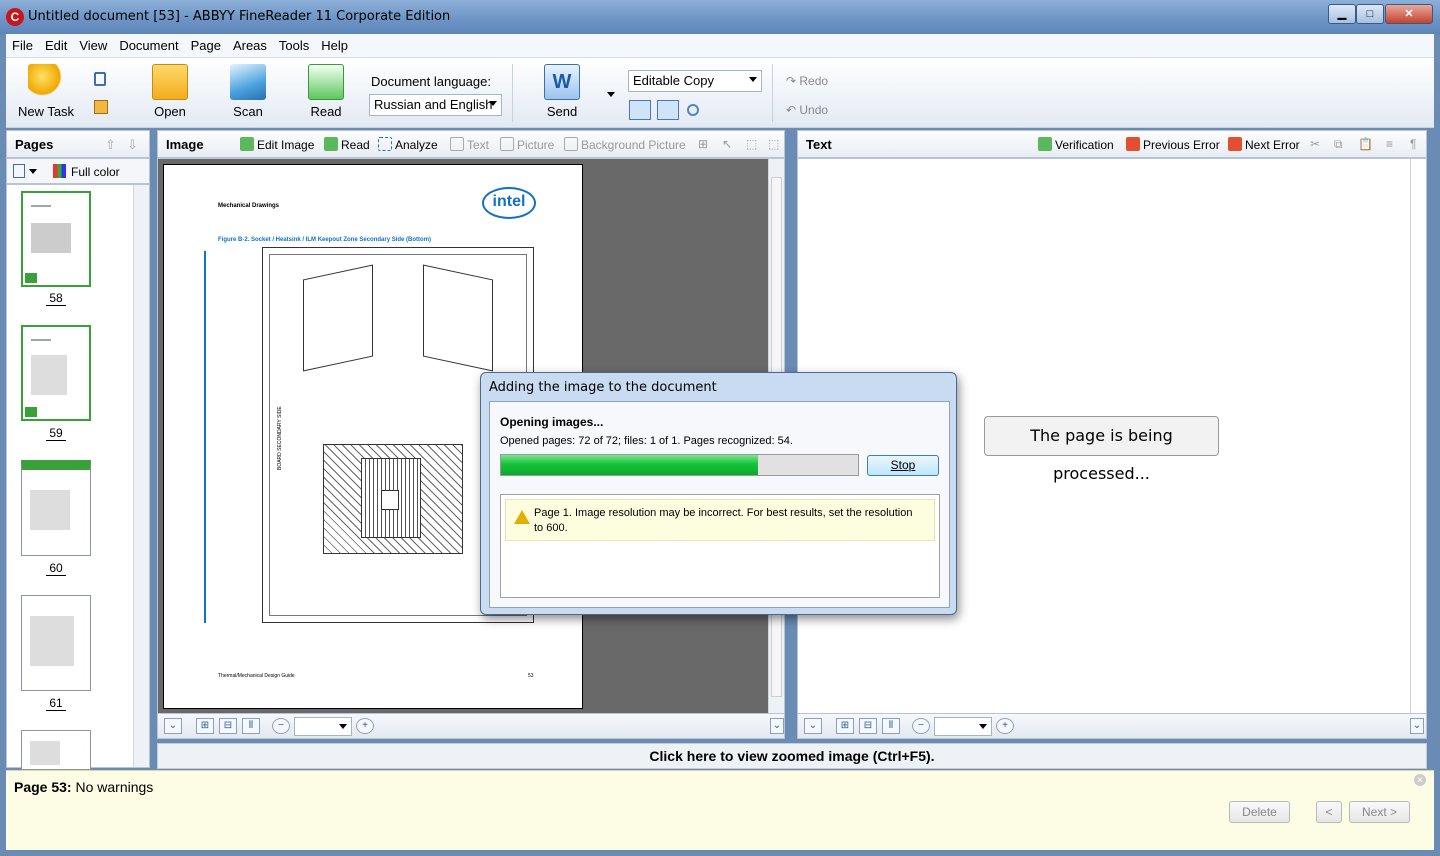 Image resolution: width=1440 pixels, height=856 pixels. Describe the element at coordinates (170, 82) in the screenshot. I see `folder-icon` at that location.